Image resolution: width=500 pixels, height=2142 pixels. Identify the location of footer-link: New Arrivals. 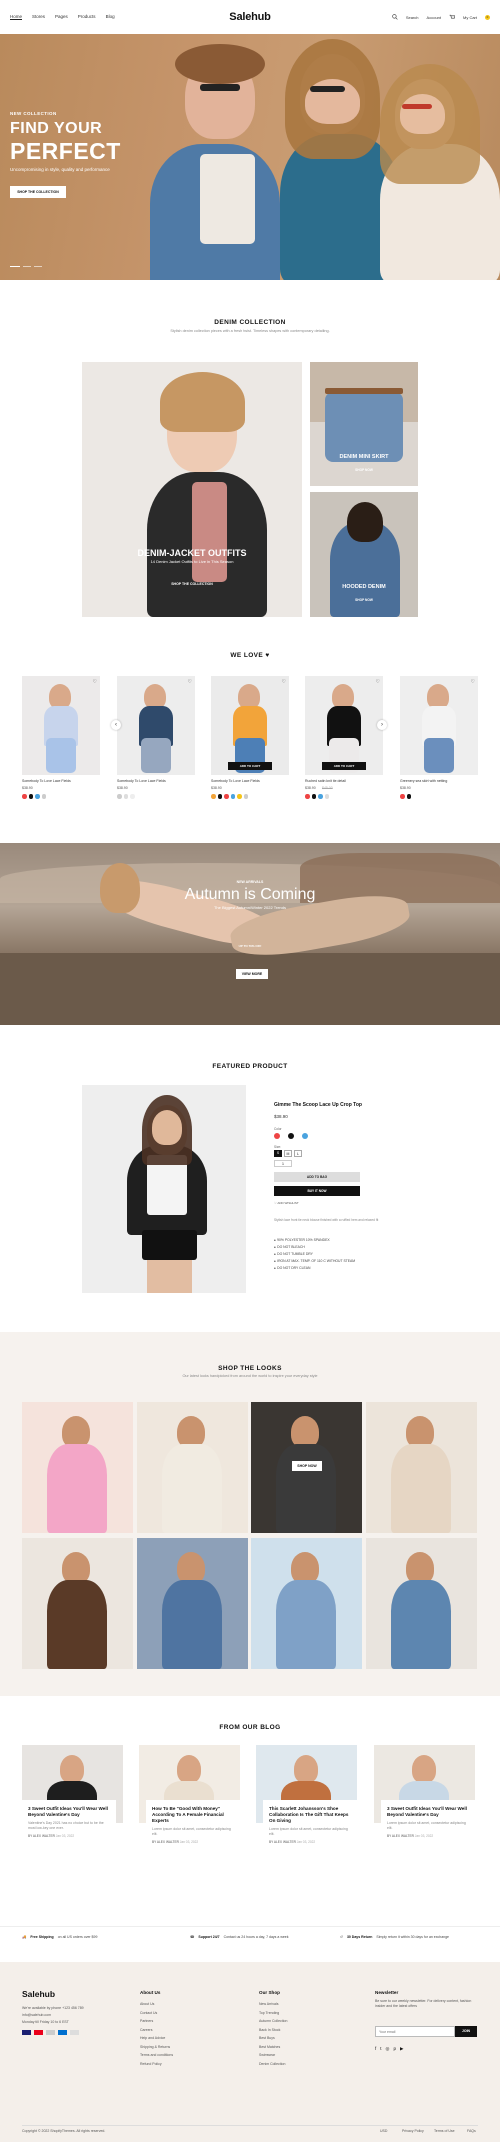
(268, 2004).